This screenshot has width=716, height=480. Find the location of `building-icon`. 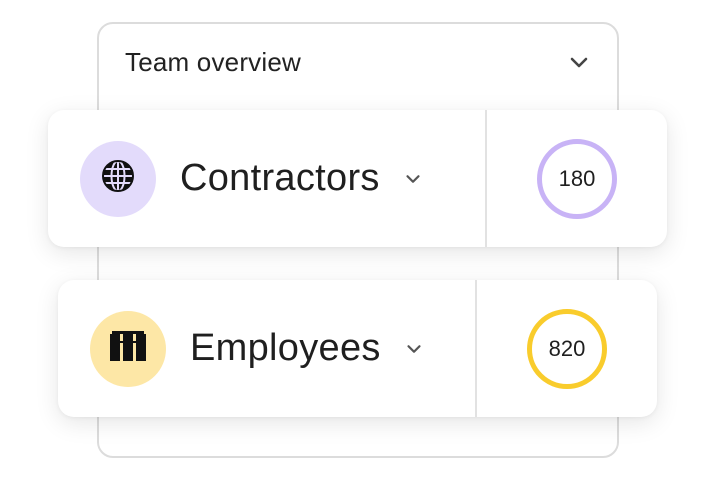

building-icon is located at coordinates (128, 348).